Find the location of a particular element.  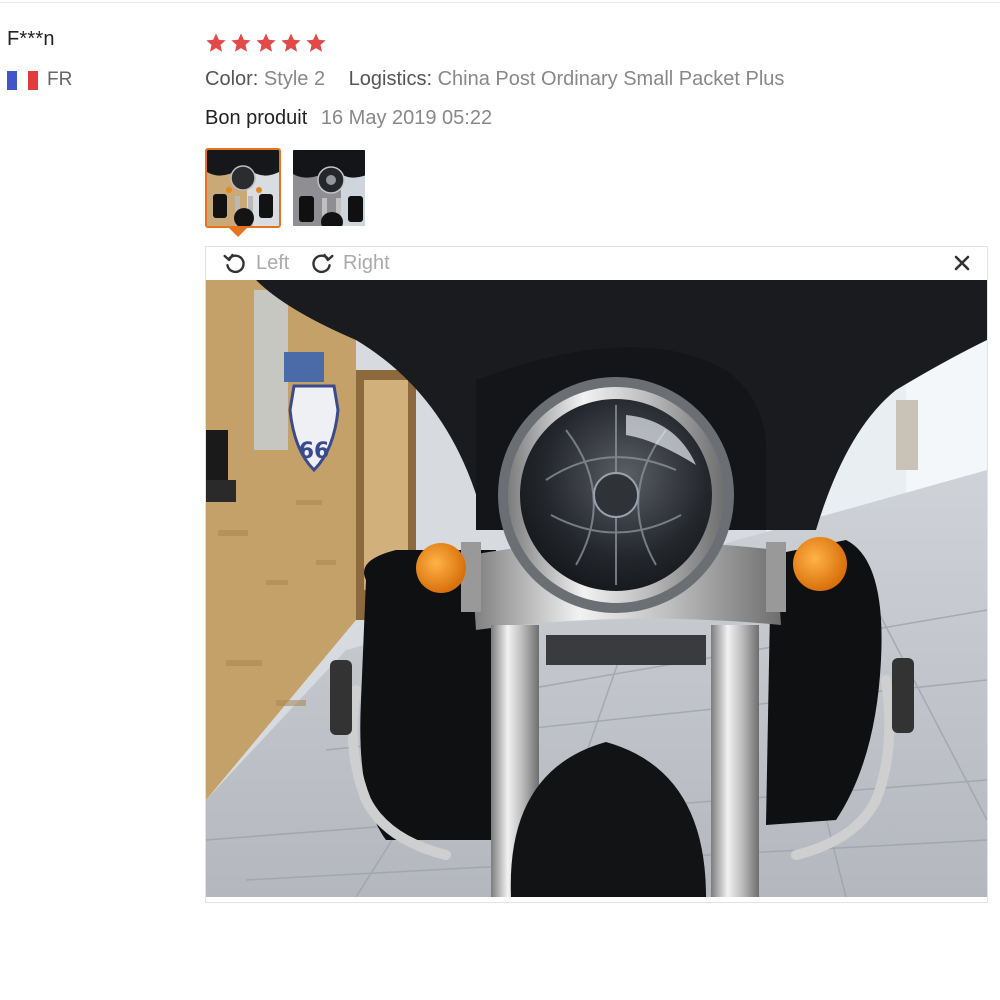

color-value: Style 2 is located at coordinates (294, 79).